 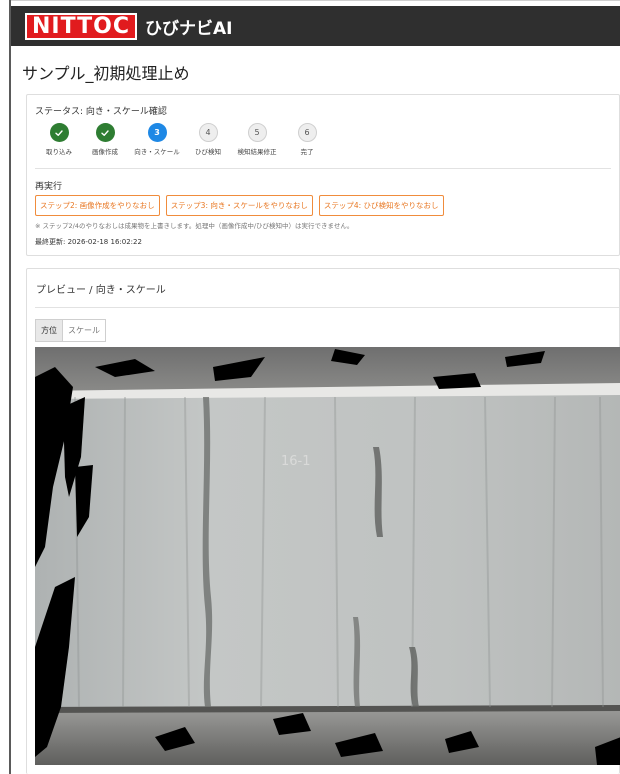 I want to click on app-header: NITTOC ひびナビAI, so click(x=315, y=26).